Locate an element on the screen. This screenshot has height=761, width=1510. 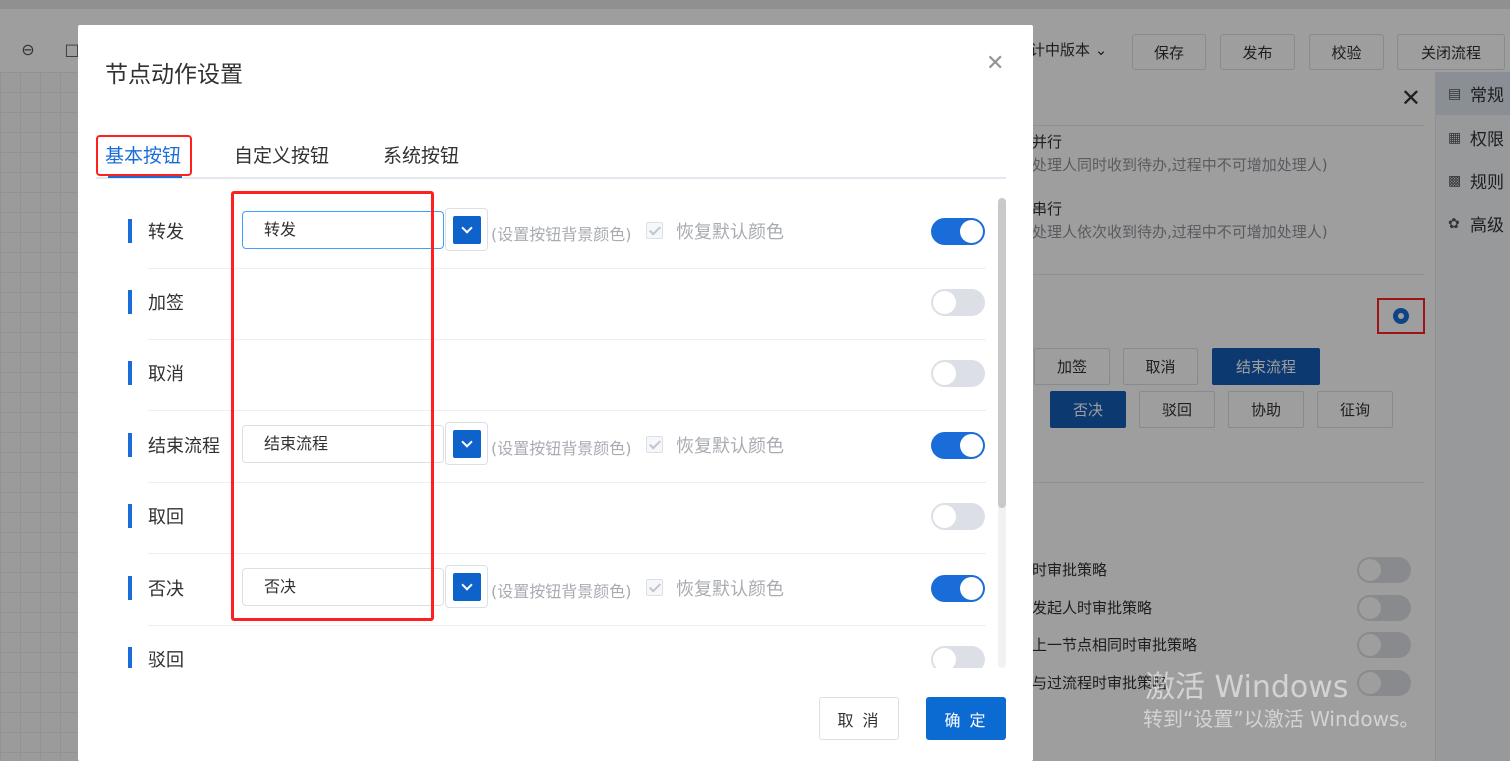
row-label: 取回 is located at coordinates (166, 517).